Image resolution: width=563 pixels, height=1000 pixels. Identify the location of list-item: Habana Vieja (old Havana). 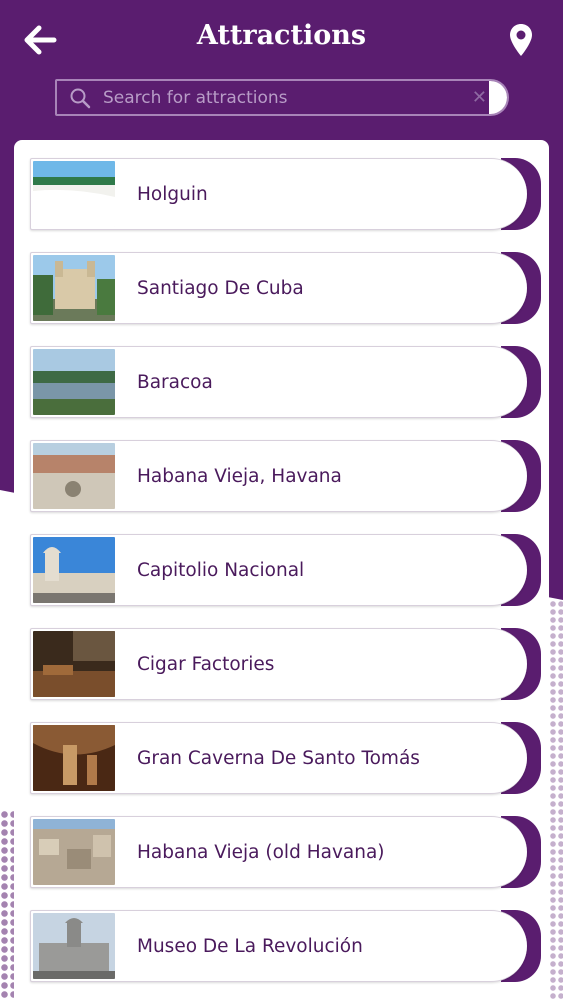
(285, 852).